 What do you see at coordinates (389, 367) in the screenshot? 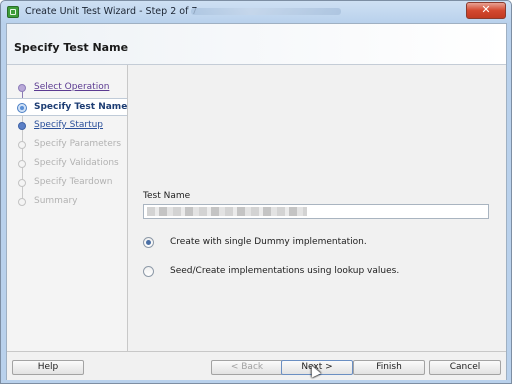
I see `finish-button: Finish` at bounding box center [389, 367].